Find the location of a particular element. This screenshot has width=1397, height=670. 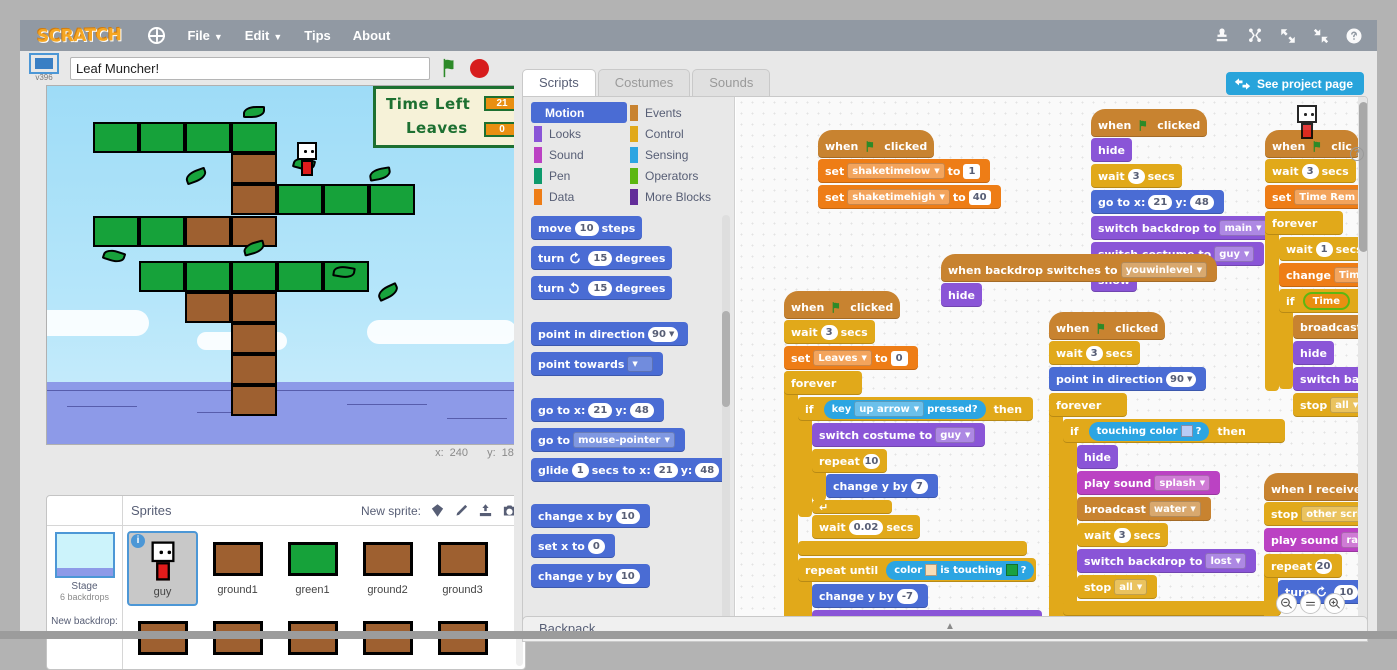

palette-block-change-x: change x by 10 is located at coordinates (590, 516).